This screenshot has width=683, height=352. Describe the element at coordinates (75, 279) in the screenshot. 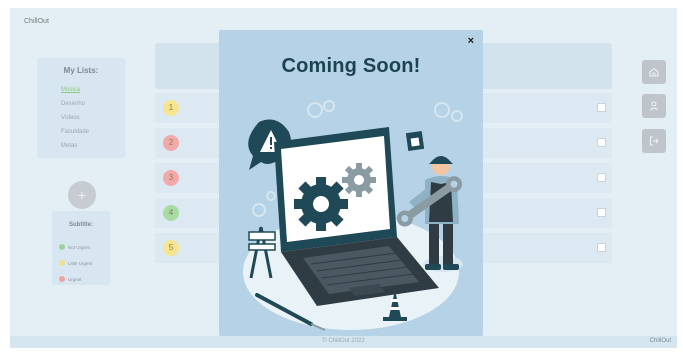

I see `legend-label: Urgent` at that location.